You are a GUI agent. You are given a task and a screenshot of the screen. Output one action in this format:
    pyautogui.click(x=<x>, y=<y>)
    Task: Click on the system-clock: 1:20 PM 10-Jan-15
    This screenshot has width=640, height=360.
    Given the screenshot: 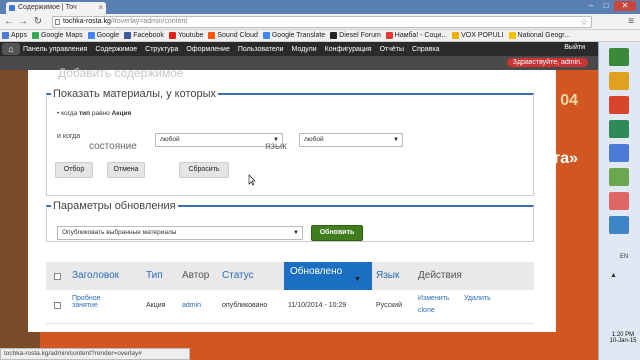 What is the action you would take?
    pyautogui.click(x=623, y=338)
    